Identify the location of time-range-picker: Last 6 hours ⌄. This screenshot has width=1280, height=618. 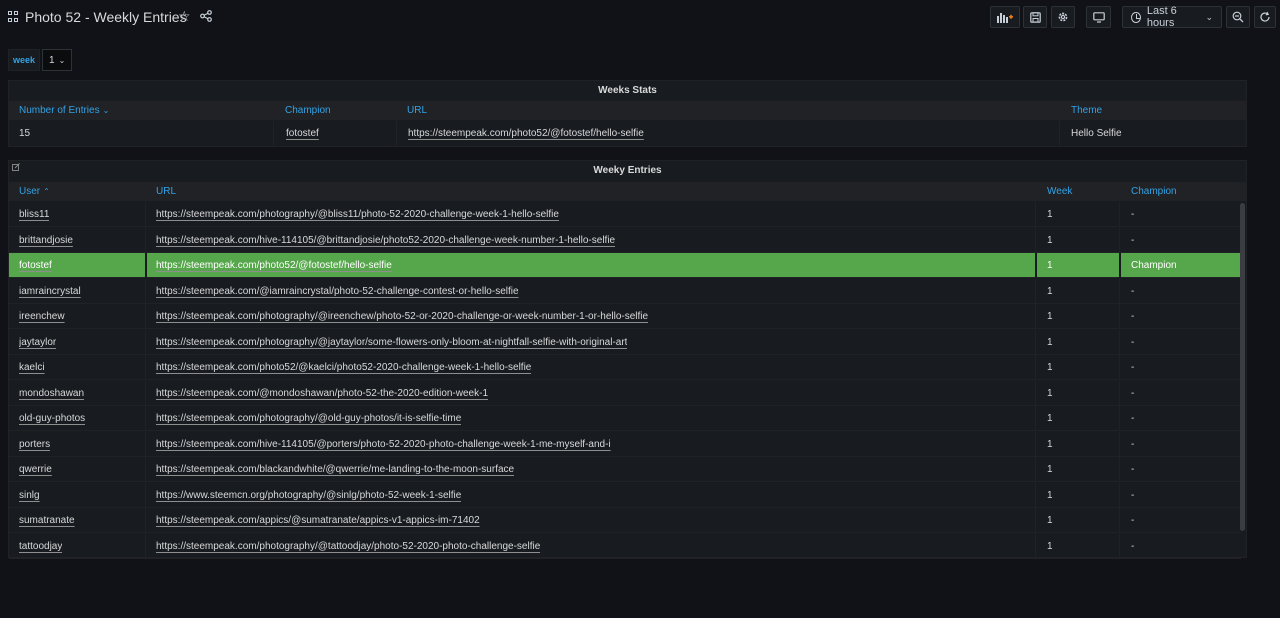
(1172, 17).